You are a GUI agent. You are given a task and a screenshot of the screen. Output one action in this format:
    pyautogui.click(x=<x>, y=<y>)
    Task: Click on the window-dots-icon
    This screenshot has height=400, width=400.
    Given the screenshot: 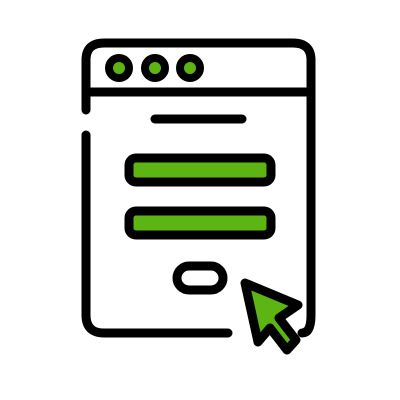 What is the action you would take?
    pyautogui.click(x=154, y=68)
    